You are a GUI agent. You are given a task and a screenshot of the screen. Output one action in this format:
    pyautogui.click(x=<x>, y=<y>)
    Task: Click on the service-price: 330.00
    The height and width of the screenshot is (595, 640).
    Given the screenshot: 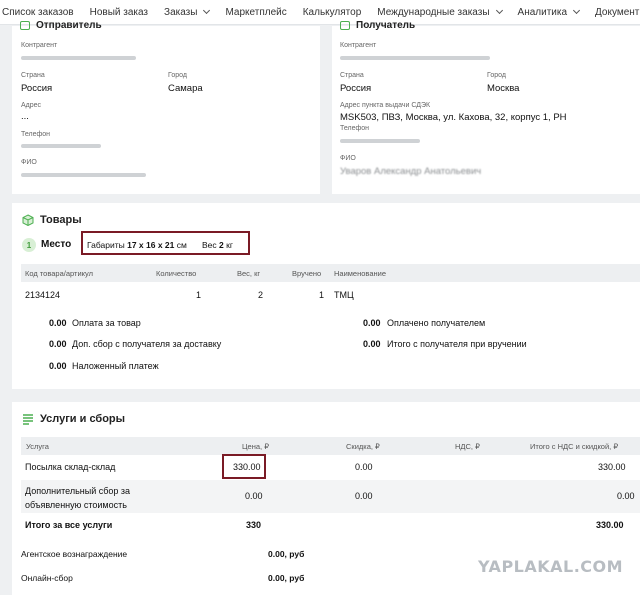 What is the action you would take?
    pyautogui.click(x=247, y=467)
    